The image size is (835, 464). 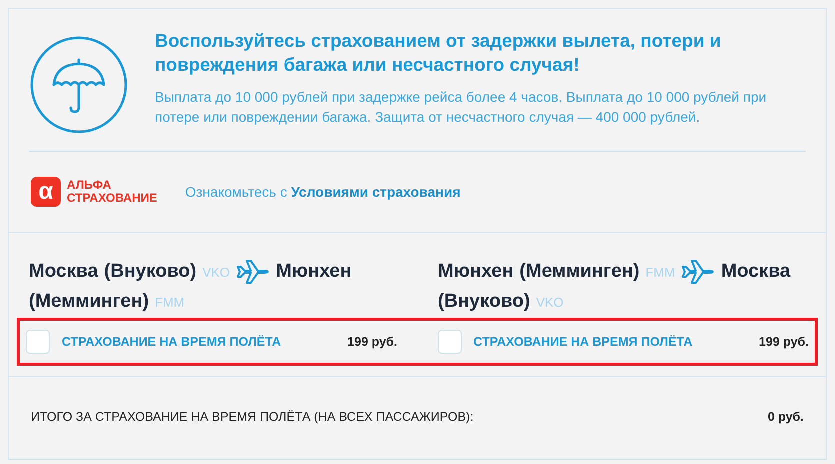 What do you see at coordinates (46, 192) in the screenshot?
I see `logo-mark: α` at bounding box center [46, 192].